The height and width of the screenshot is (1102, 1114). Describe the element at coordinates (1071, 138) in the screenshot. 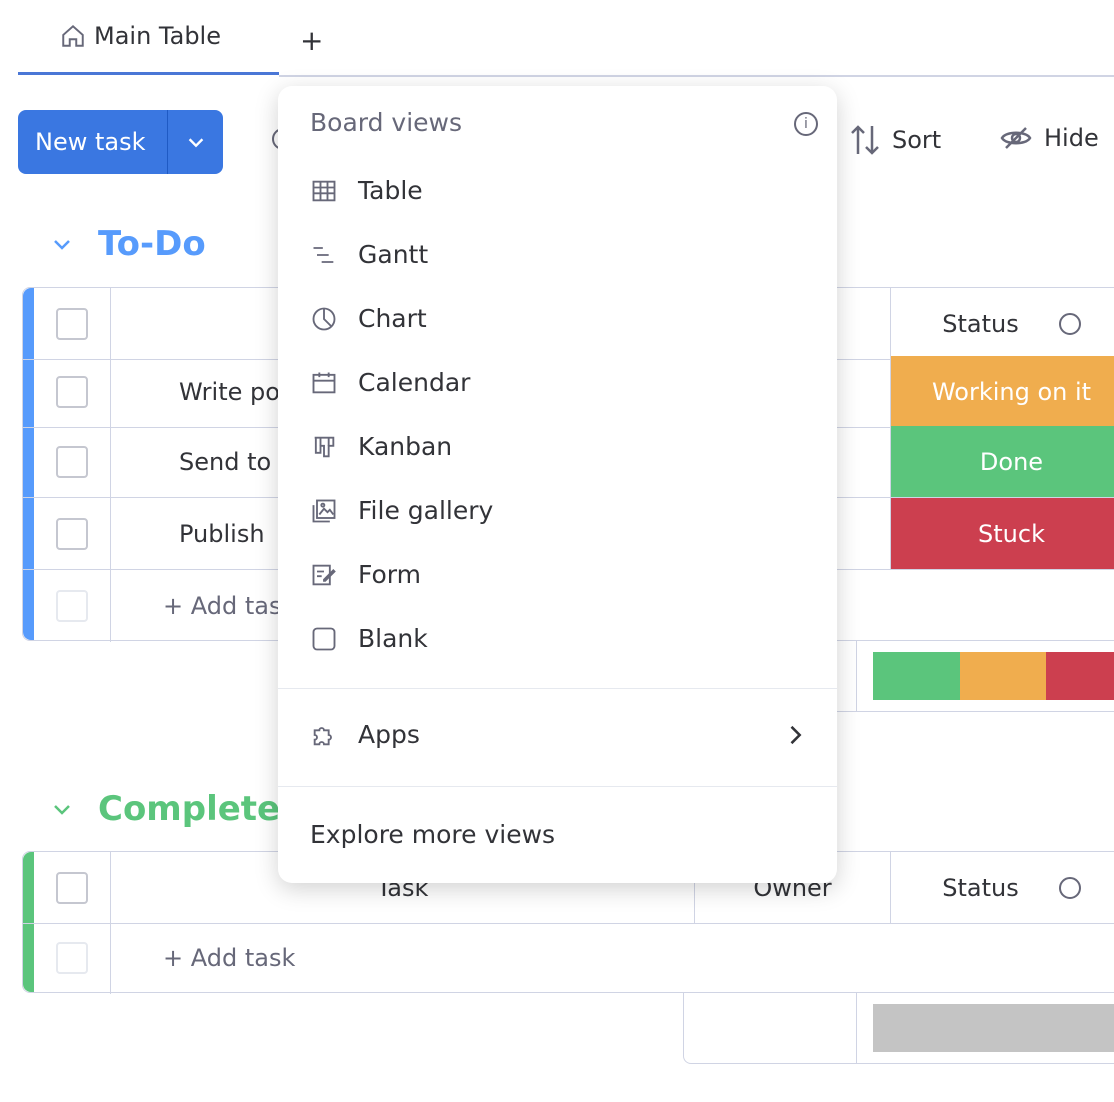

I see `hide-label: Hide` at that location.